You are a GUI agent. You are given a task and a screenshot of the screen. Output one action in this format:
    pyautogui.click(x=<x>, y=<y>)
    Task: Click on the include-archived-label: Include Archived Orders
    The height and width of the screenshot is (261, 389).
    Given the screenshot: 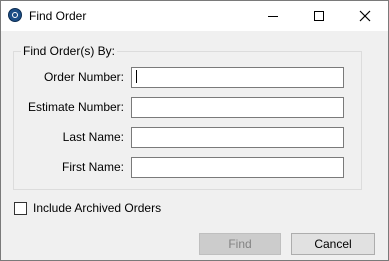 What is the action you would take?
    pyautogui.click(x=97, y=208)
    